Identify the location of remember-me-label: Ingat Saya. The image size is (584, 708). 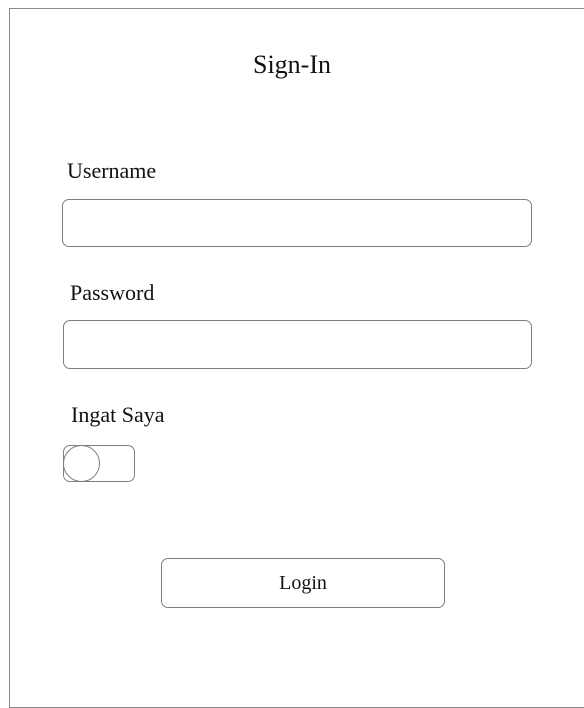
(118, 414).